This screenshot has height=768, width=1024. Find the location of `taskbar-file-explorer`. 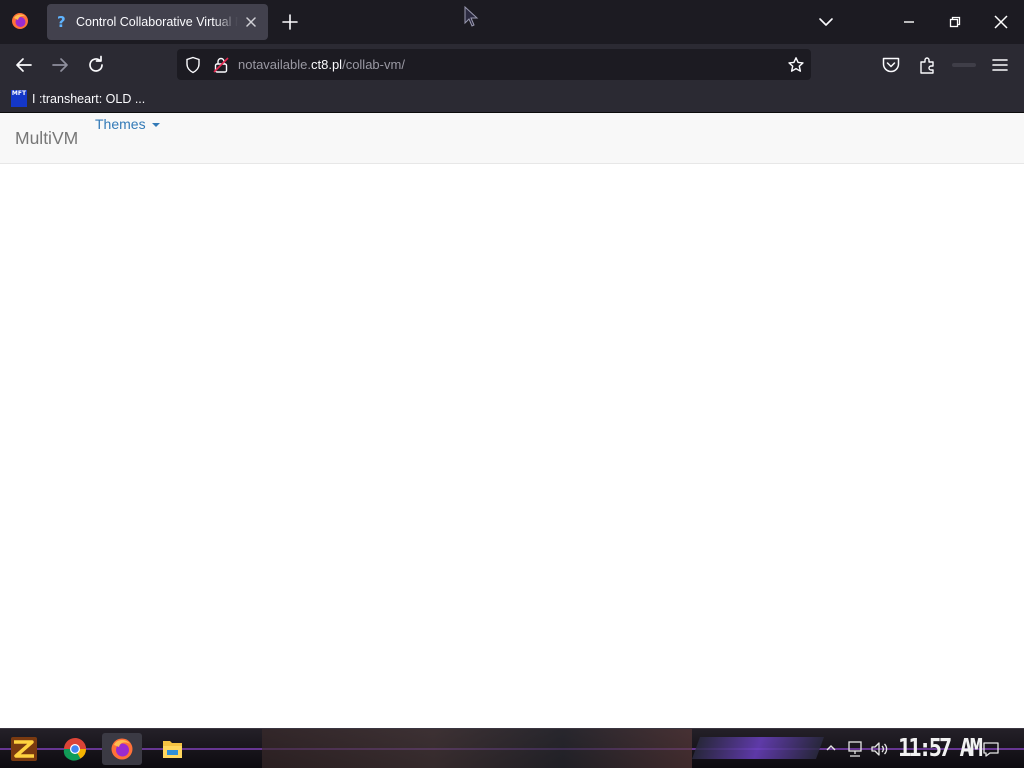

taskbar-file-explorer is located at coordinates (172, 749).